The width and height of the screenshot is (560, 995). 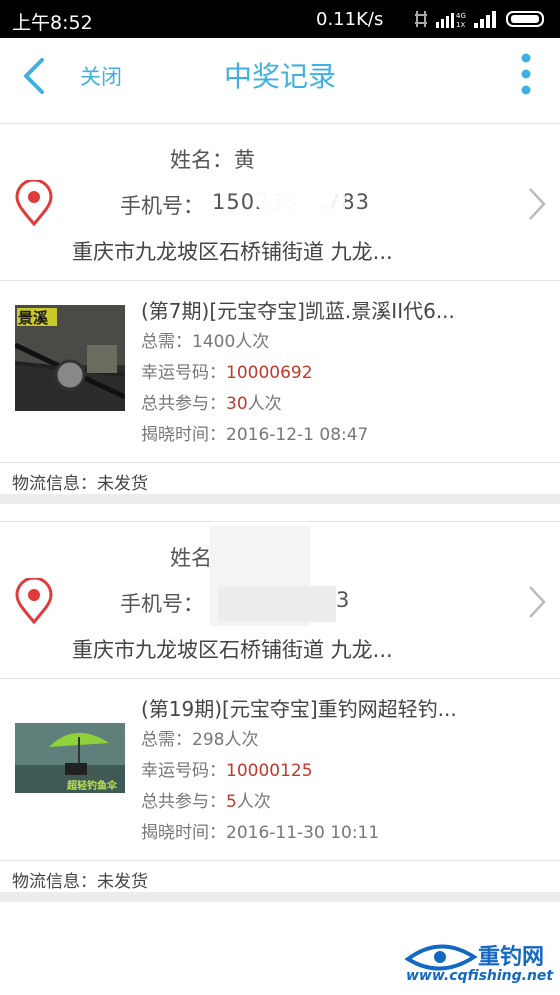 I want to click on status-bar: 上午8:52 0.11K/s 4G 1X, so click(x=280, y=19).